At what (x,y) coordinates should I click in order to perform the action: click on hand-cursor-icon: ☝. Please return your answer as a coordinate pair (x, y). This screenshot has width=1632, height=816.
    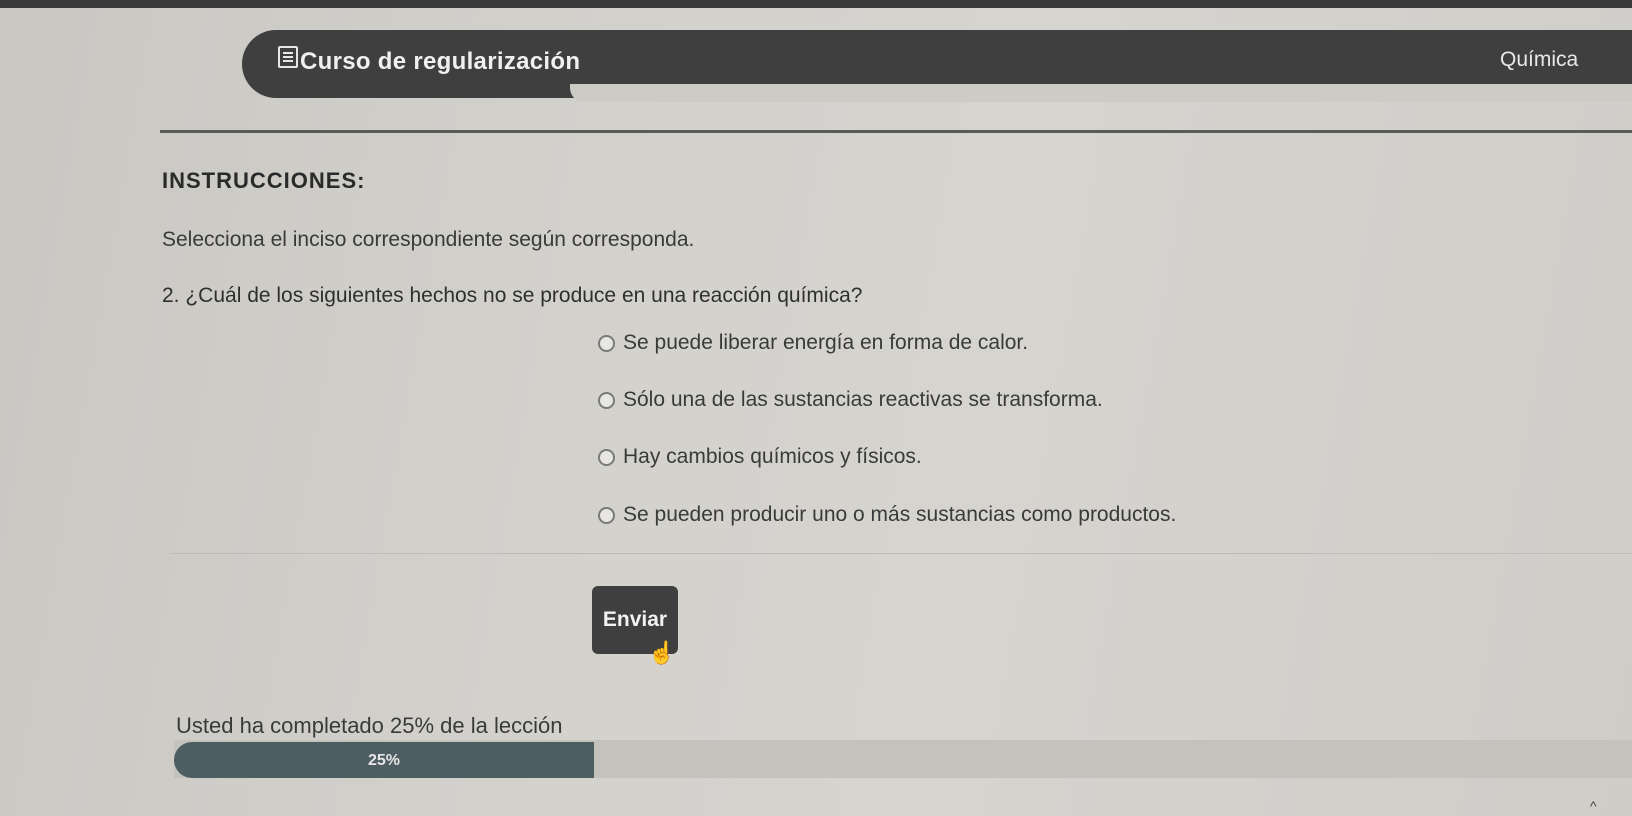
    Looking at the image, I should click on (662, 652).